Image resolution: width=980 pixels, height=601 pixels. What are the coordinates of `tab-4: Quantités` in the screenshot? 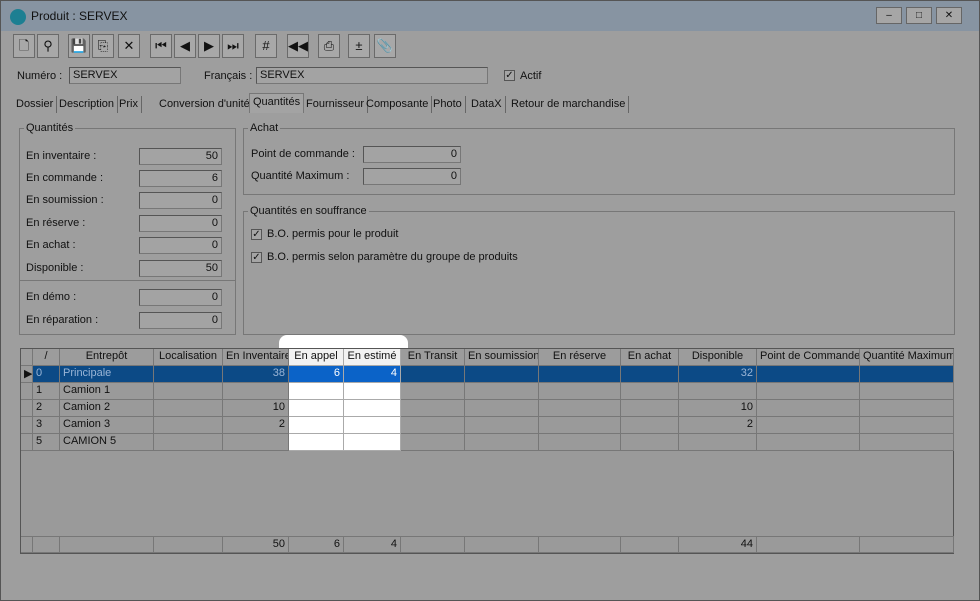 It's located at (277, 103).